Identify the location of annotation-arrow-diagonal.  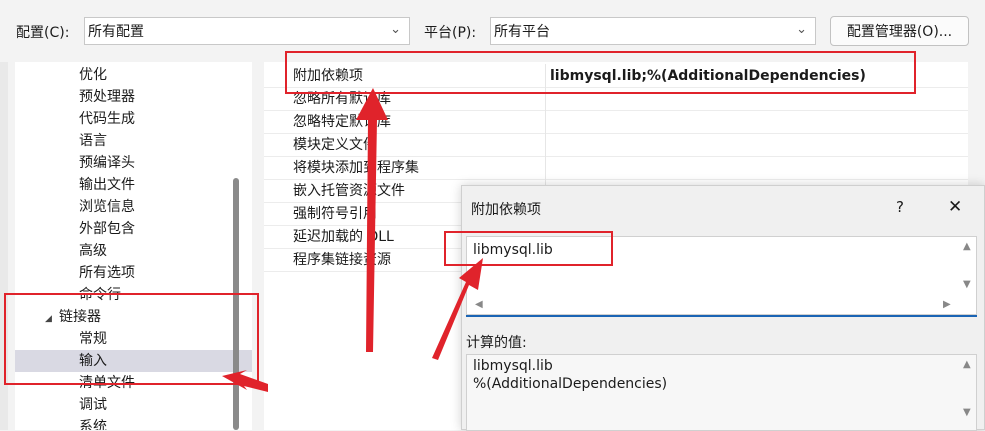
(457, 309).